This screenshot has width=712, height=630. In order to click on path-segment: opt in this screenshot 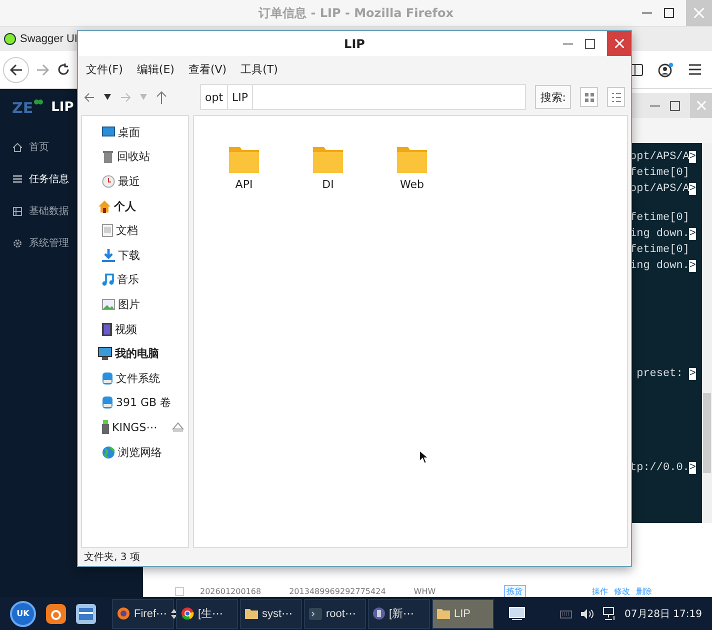, I will do `click(214, 97)`.